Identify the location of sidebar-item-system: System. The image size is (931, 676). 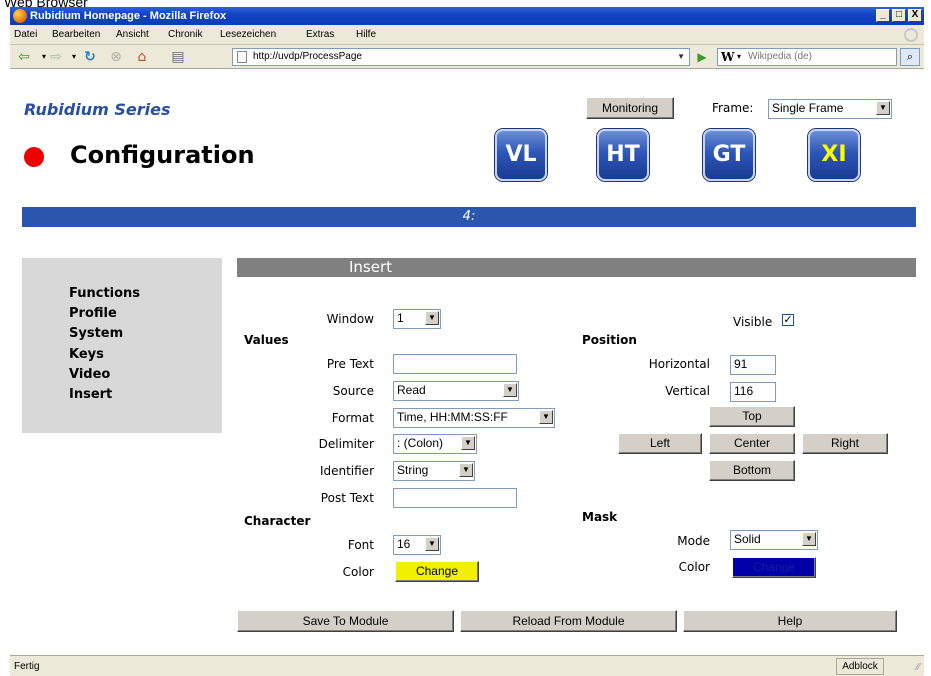
(96, 333).